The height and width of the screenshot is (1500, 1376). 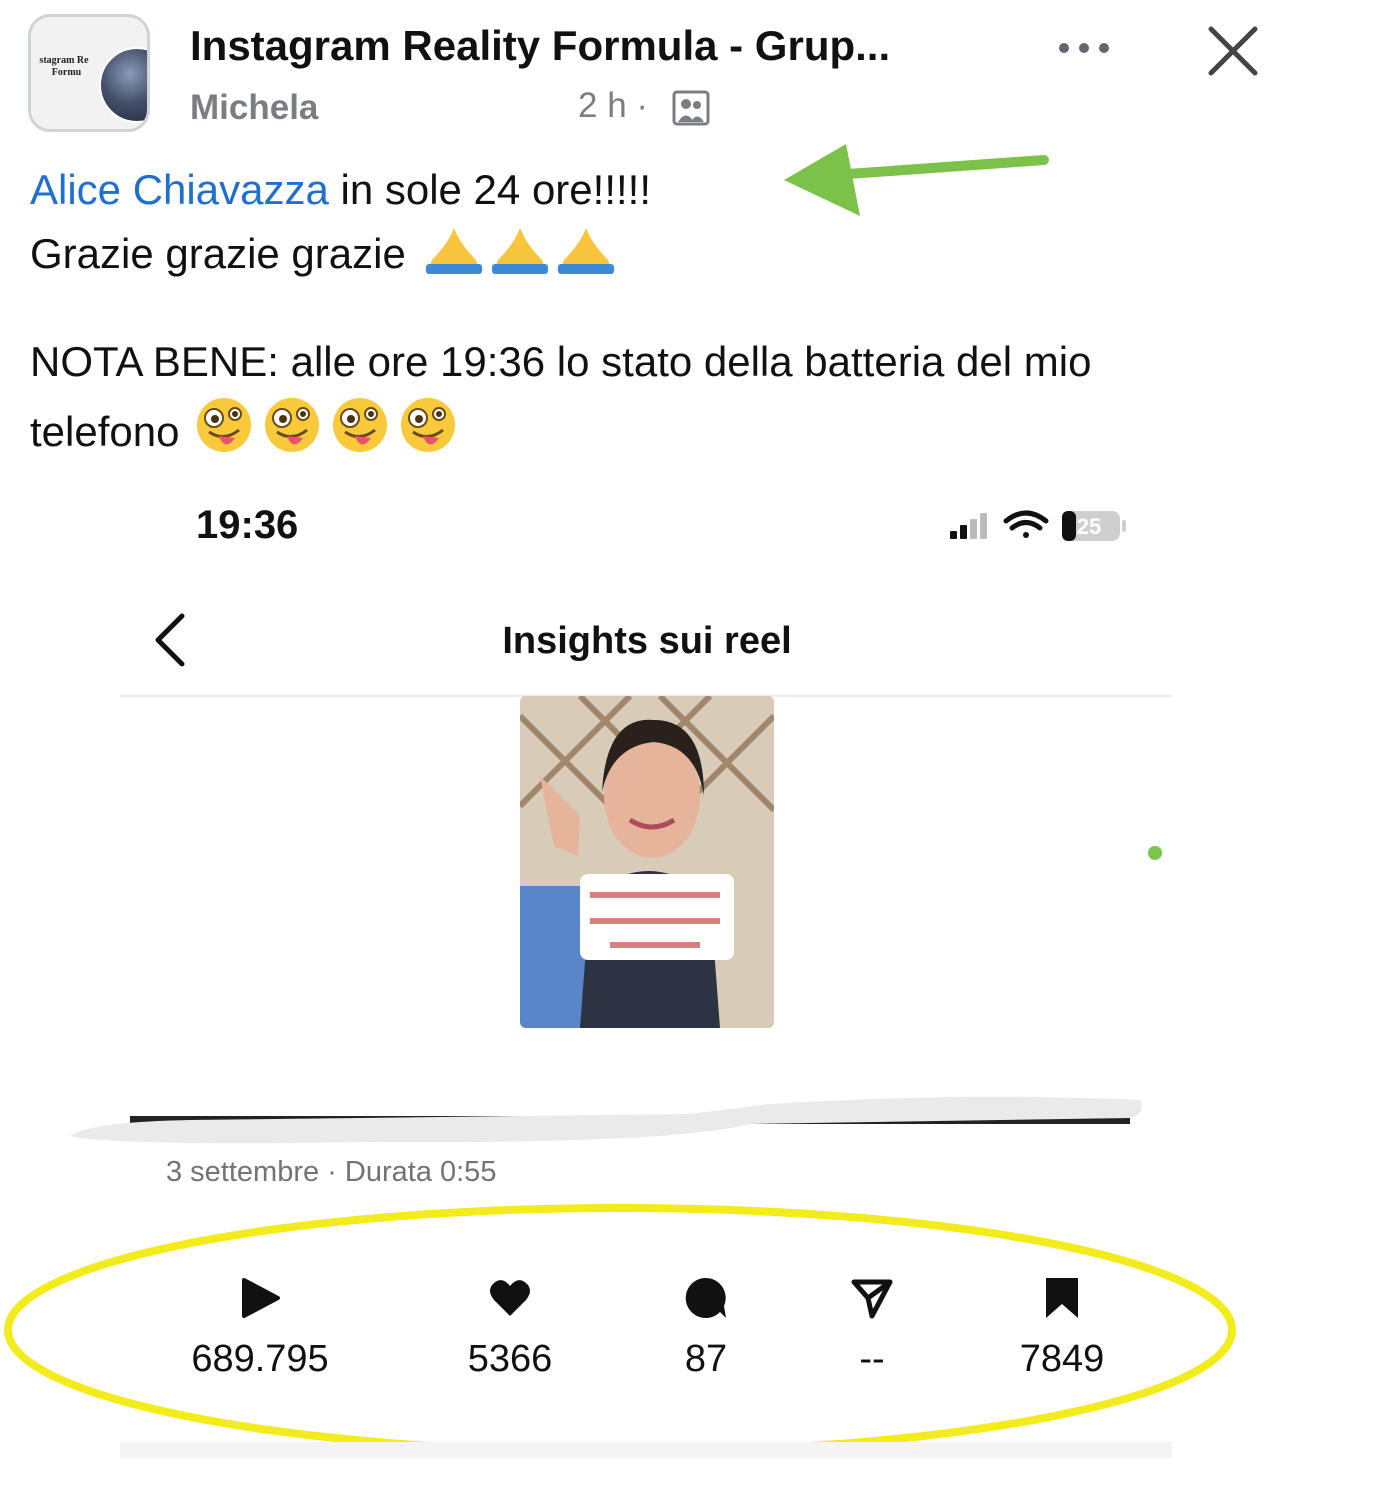 I want to click on group-avatar: stagram Re Formu, so click(x=89, y=73).